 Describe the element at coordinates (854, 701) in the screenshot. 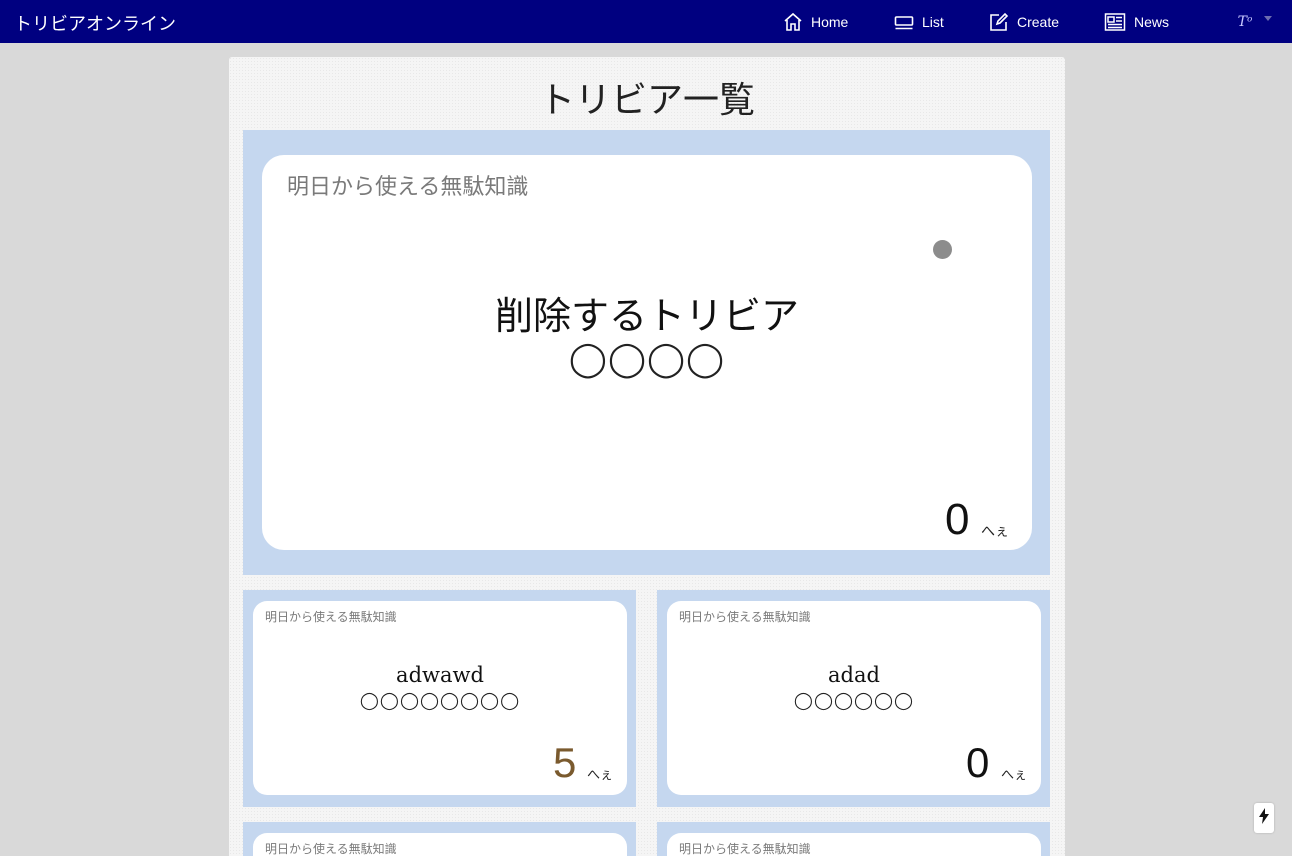

I see `card-answer-mask: ◯◯◯◯◯◯` at that location.